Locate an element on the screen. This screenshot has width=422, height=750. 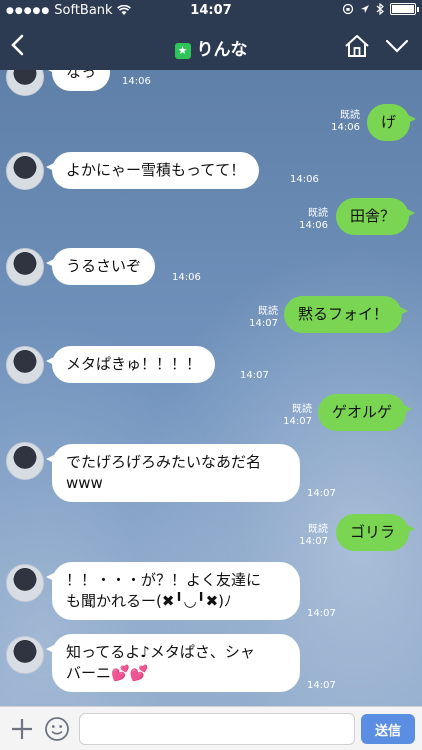
official-star-icon: ★ is located at coordinates (182, 51).